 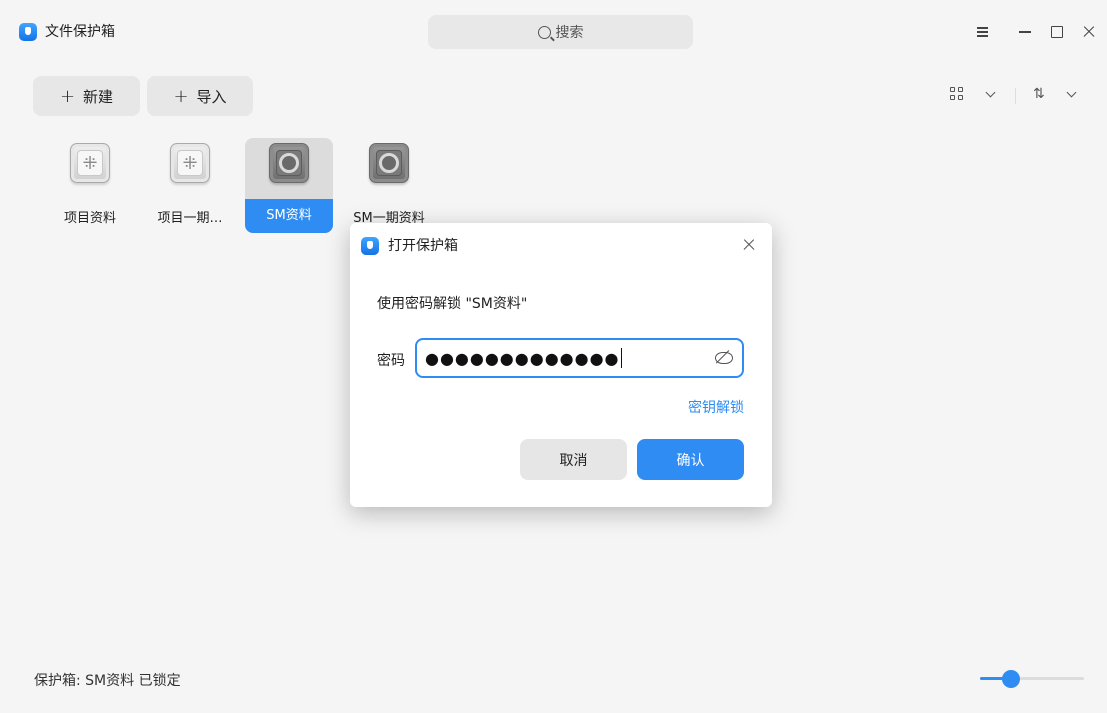 I want to click on vault-label: SM资料, so click(x=289, y=216).